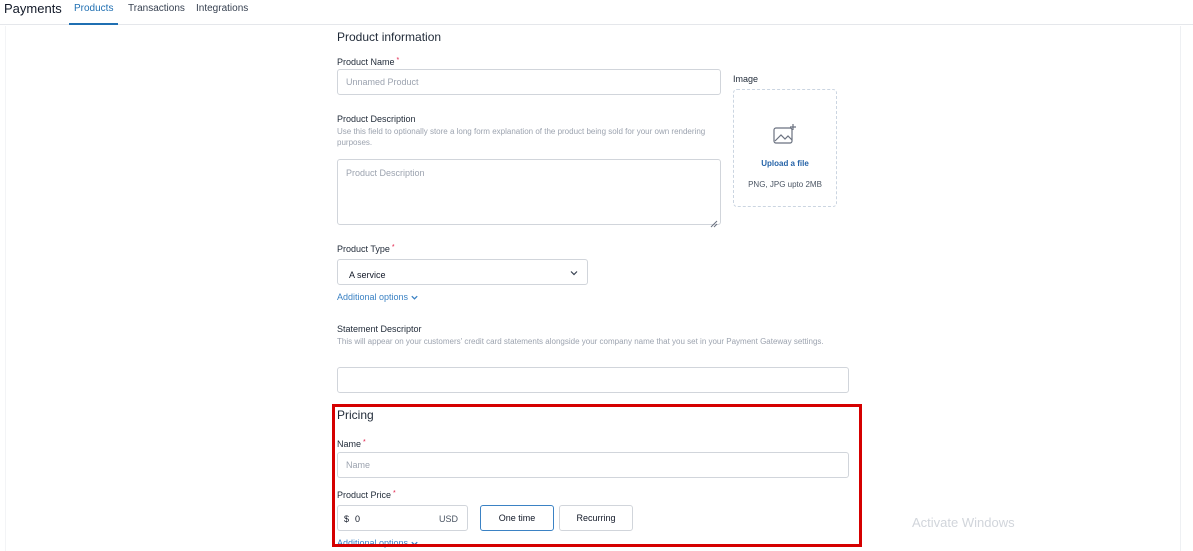 This screenshot has width=1193, height=551. I want to click on pricing-name-label: Name *, so click(351, 444).